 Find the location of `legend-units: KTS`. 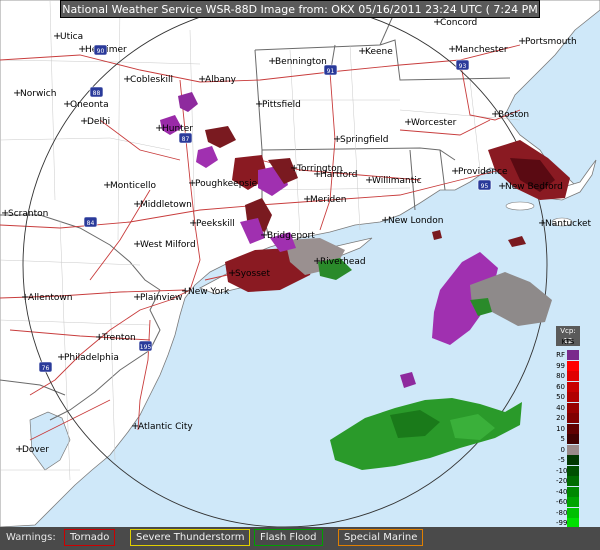

legend-units: KTS is located at coordinates (568, 342).